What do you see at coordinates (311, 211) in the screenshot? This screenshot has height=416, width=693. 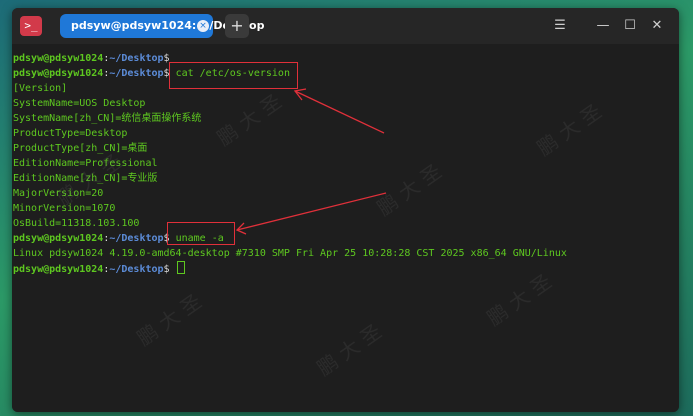 I see `arrow-line-uname` at bounding box center [311, 211].